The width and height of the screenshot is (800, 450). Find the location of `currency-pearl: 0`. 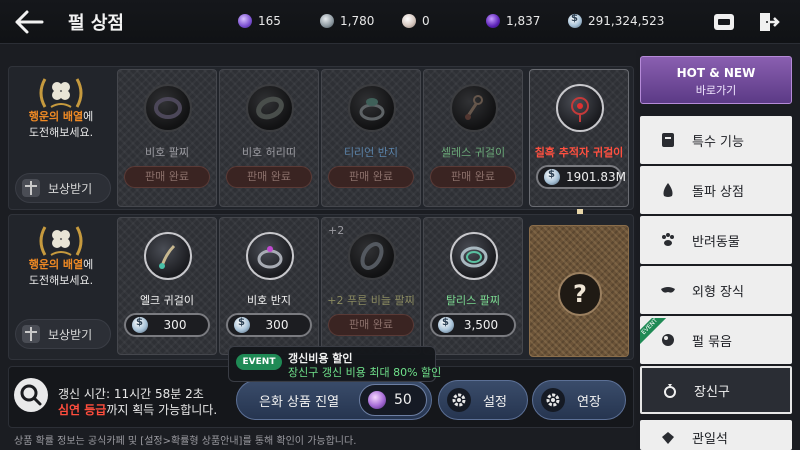

currency-pearl: 0 is located at coordinates (416, 21).